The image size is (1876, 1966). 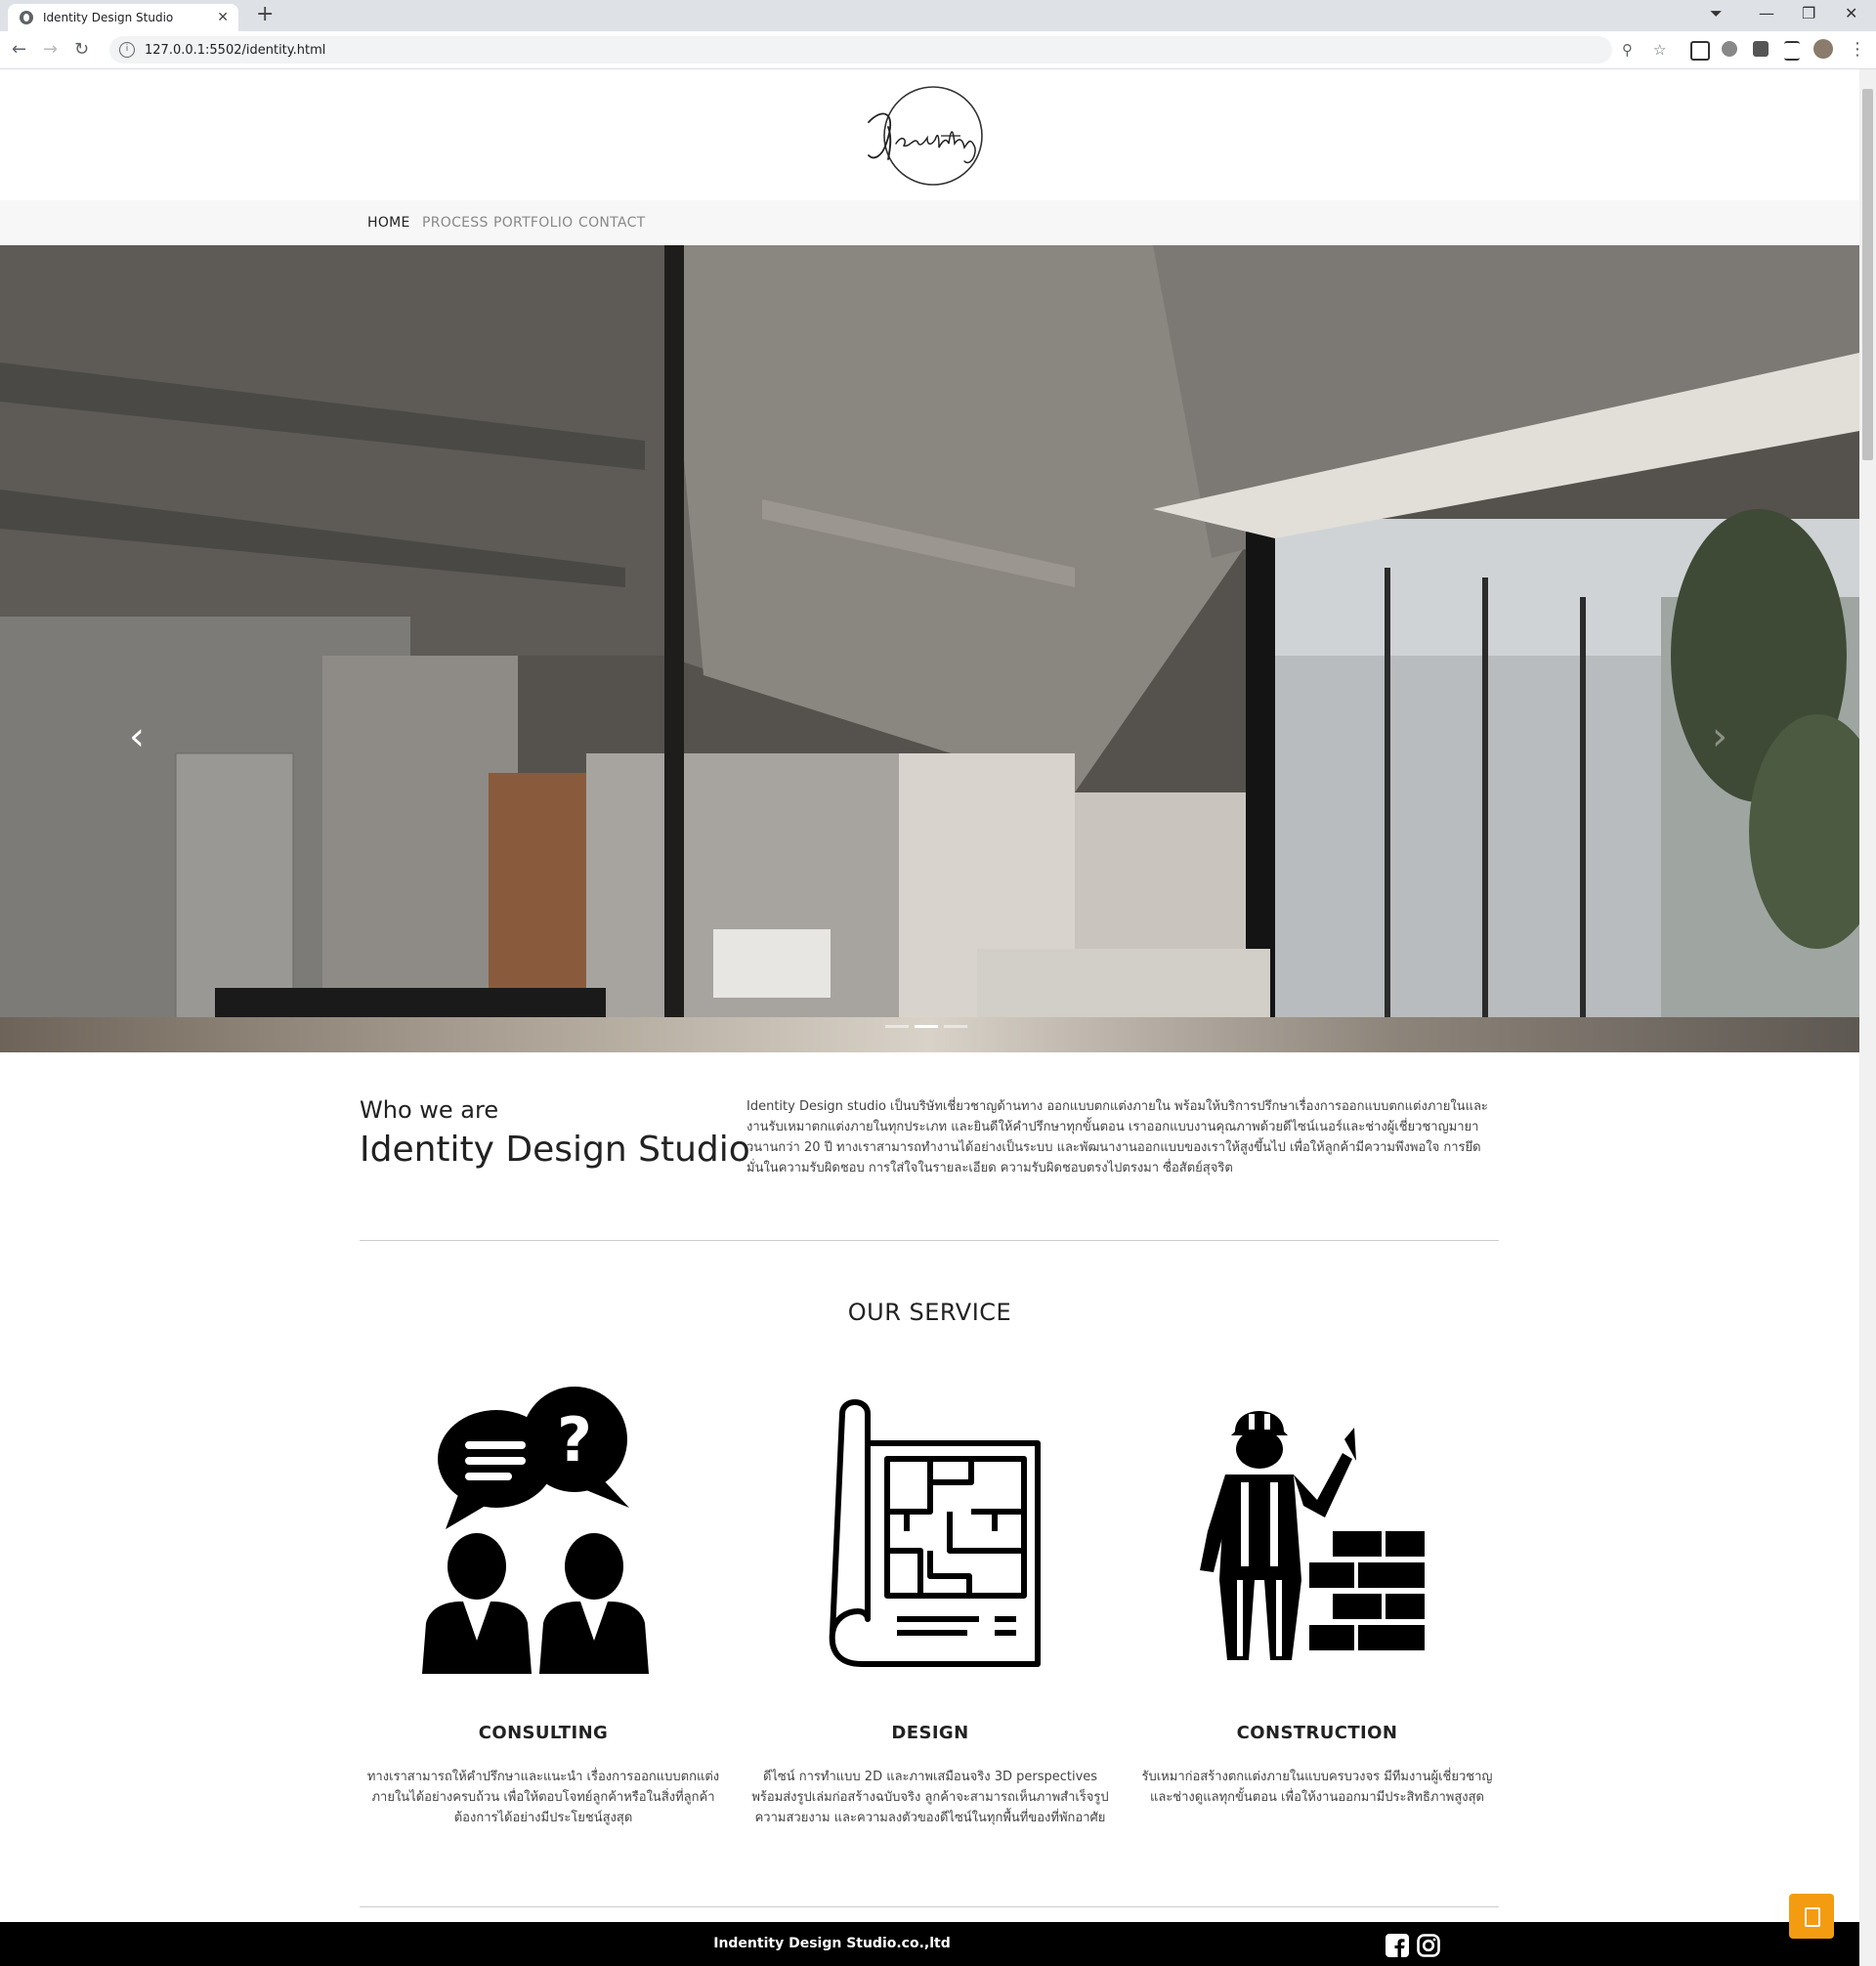 What do you see at coordinates (1823, 49) in the screenshot?
I see `avatar` at bounding box center [1823, 49].